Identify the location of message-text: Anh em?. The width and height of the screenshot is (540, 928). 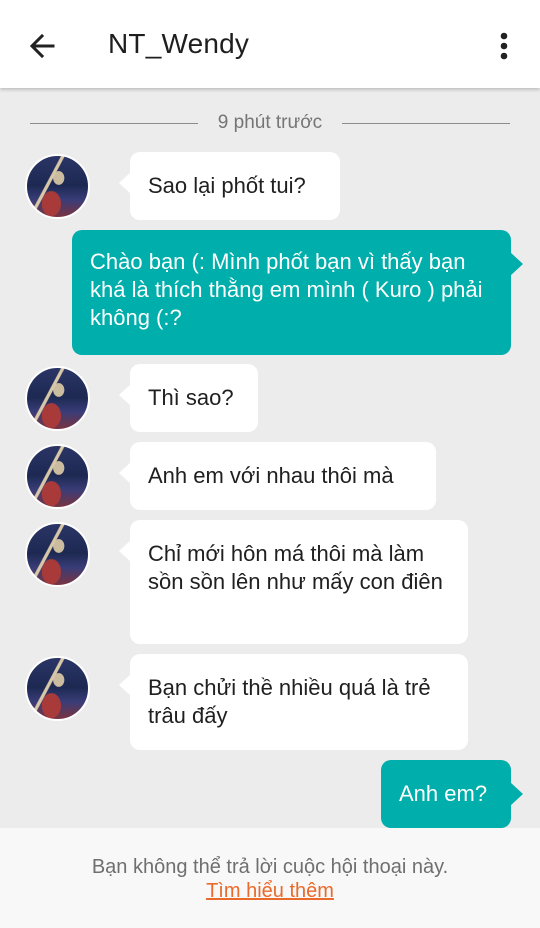
(443, 793).